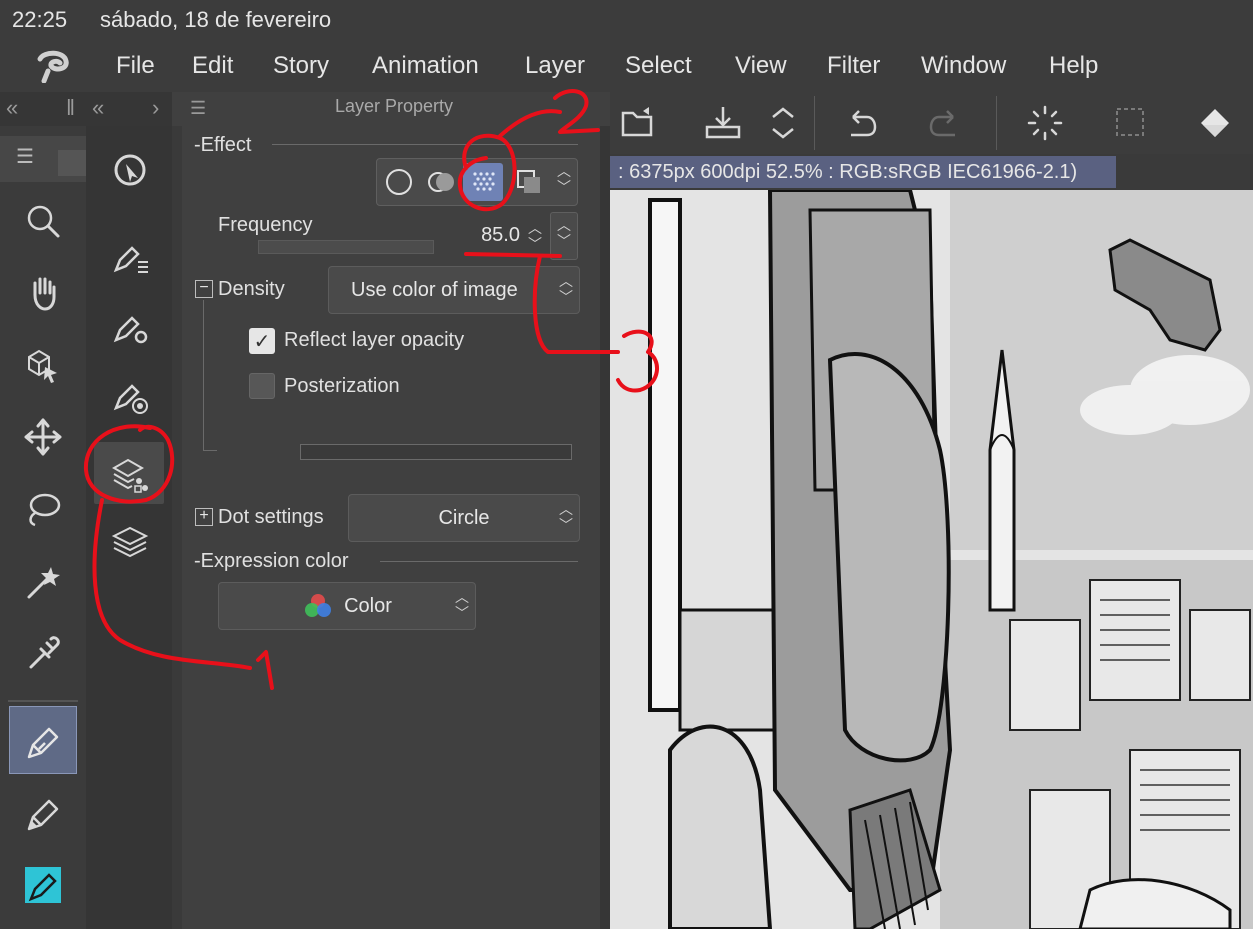 The width and height of the screenshot is (1253, 929). Describe the element at coordinates (43, 437) in the screenshot. I see `move-icon` at that location.